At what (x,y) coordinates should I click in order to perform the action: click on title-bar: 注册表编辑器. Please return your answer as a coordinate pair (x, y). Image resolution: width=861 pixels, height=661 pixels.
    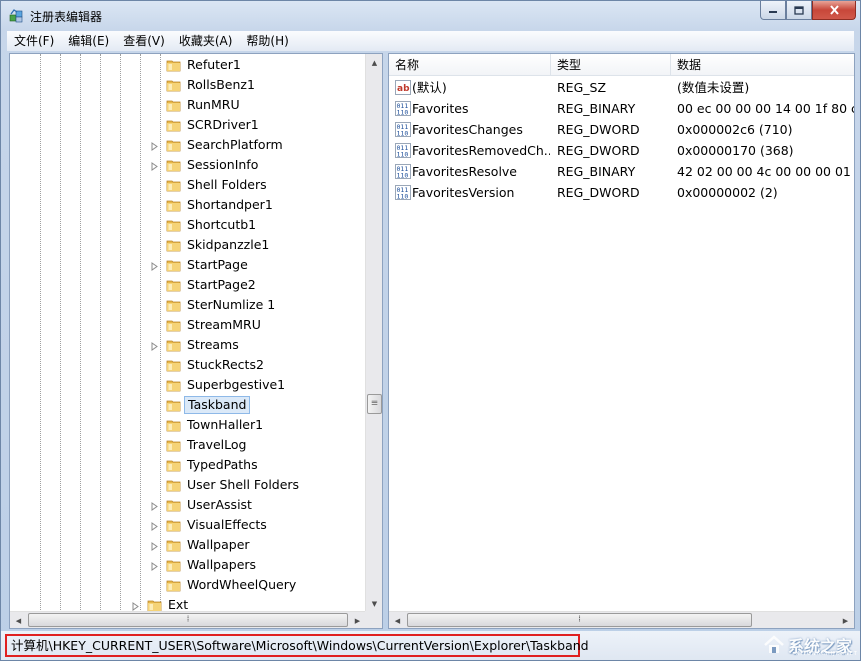
    Looking at the image, I should click on (430, 16).